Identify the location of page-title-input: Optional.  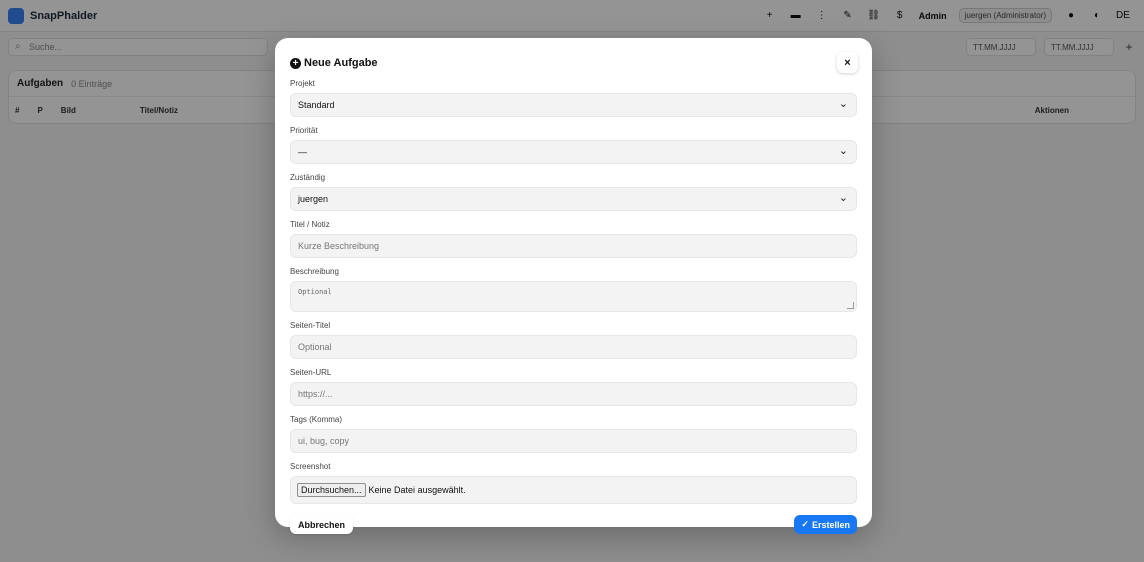
(573, 347).